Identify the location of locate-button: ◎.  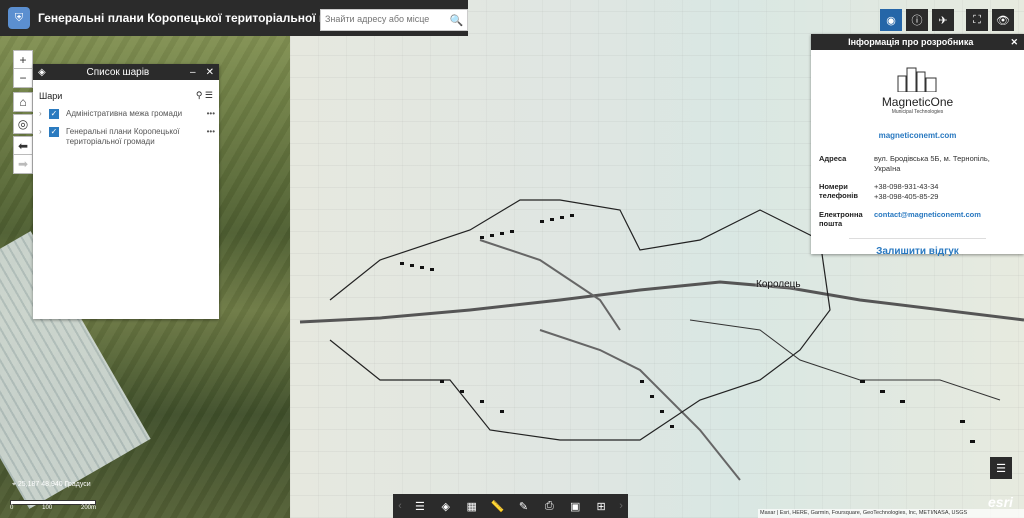
(23, 124).